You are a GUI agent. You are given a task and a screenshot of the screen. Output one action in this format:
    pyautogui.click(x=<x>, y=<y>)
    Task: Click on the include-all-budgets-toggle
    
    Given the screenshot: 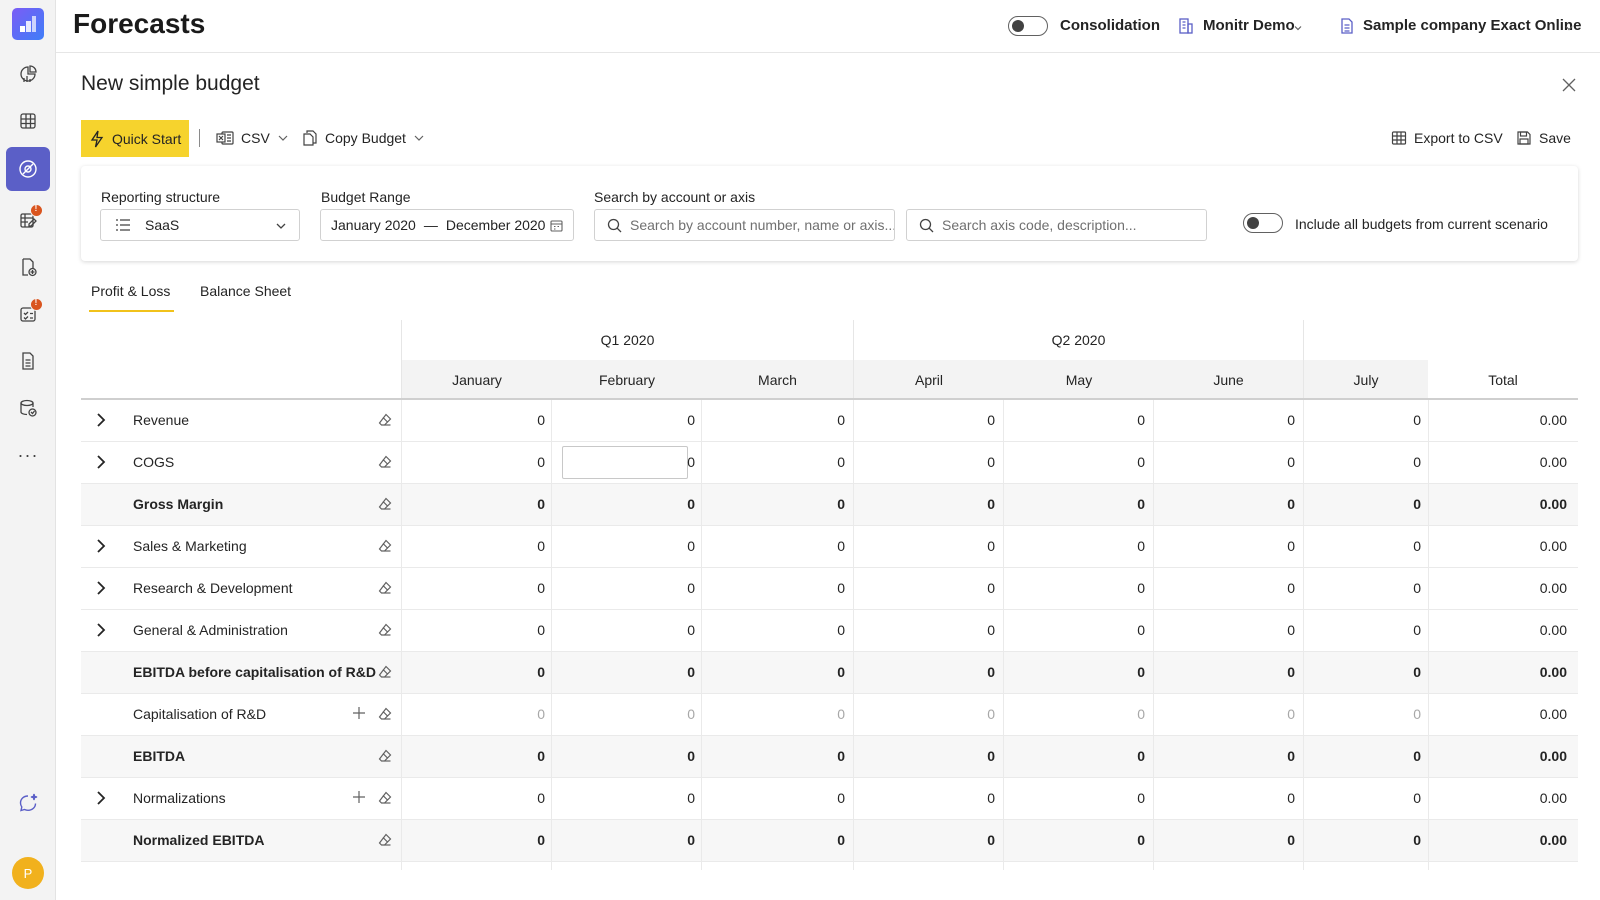 What is the action you would take?
    pyautogui.click(x=1263, y=223)
    